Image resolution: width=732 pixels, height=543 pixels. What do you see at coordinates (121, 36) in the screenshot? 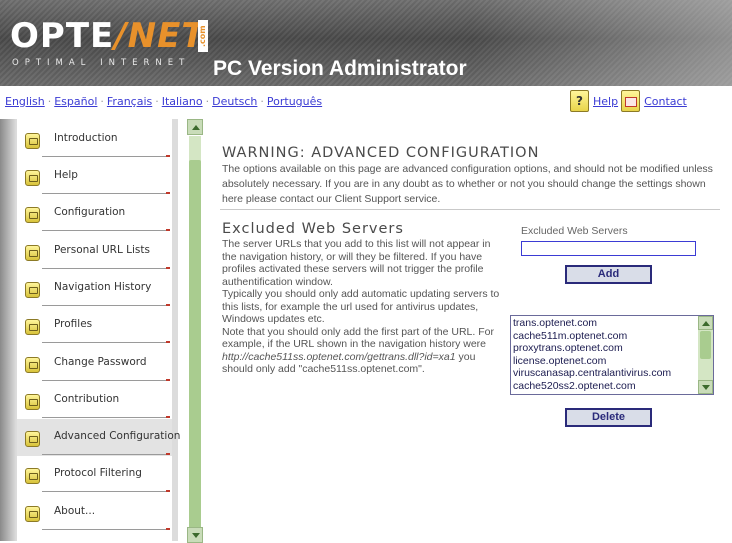
I see `logo-slash-icon: /` at bounding box center [121, 36].